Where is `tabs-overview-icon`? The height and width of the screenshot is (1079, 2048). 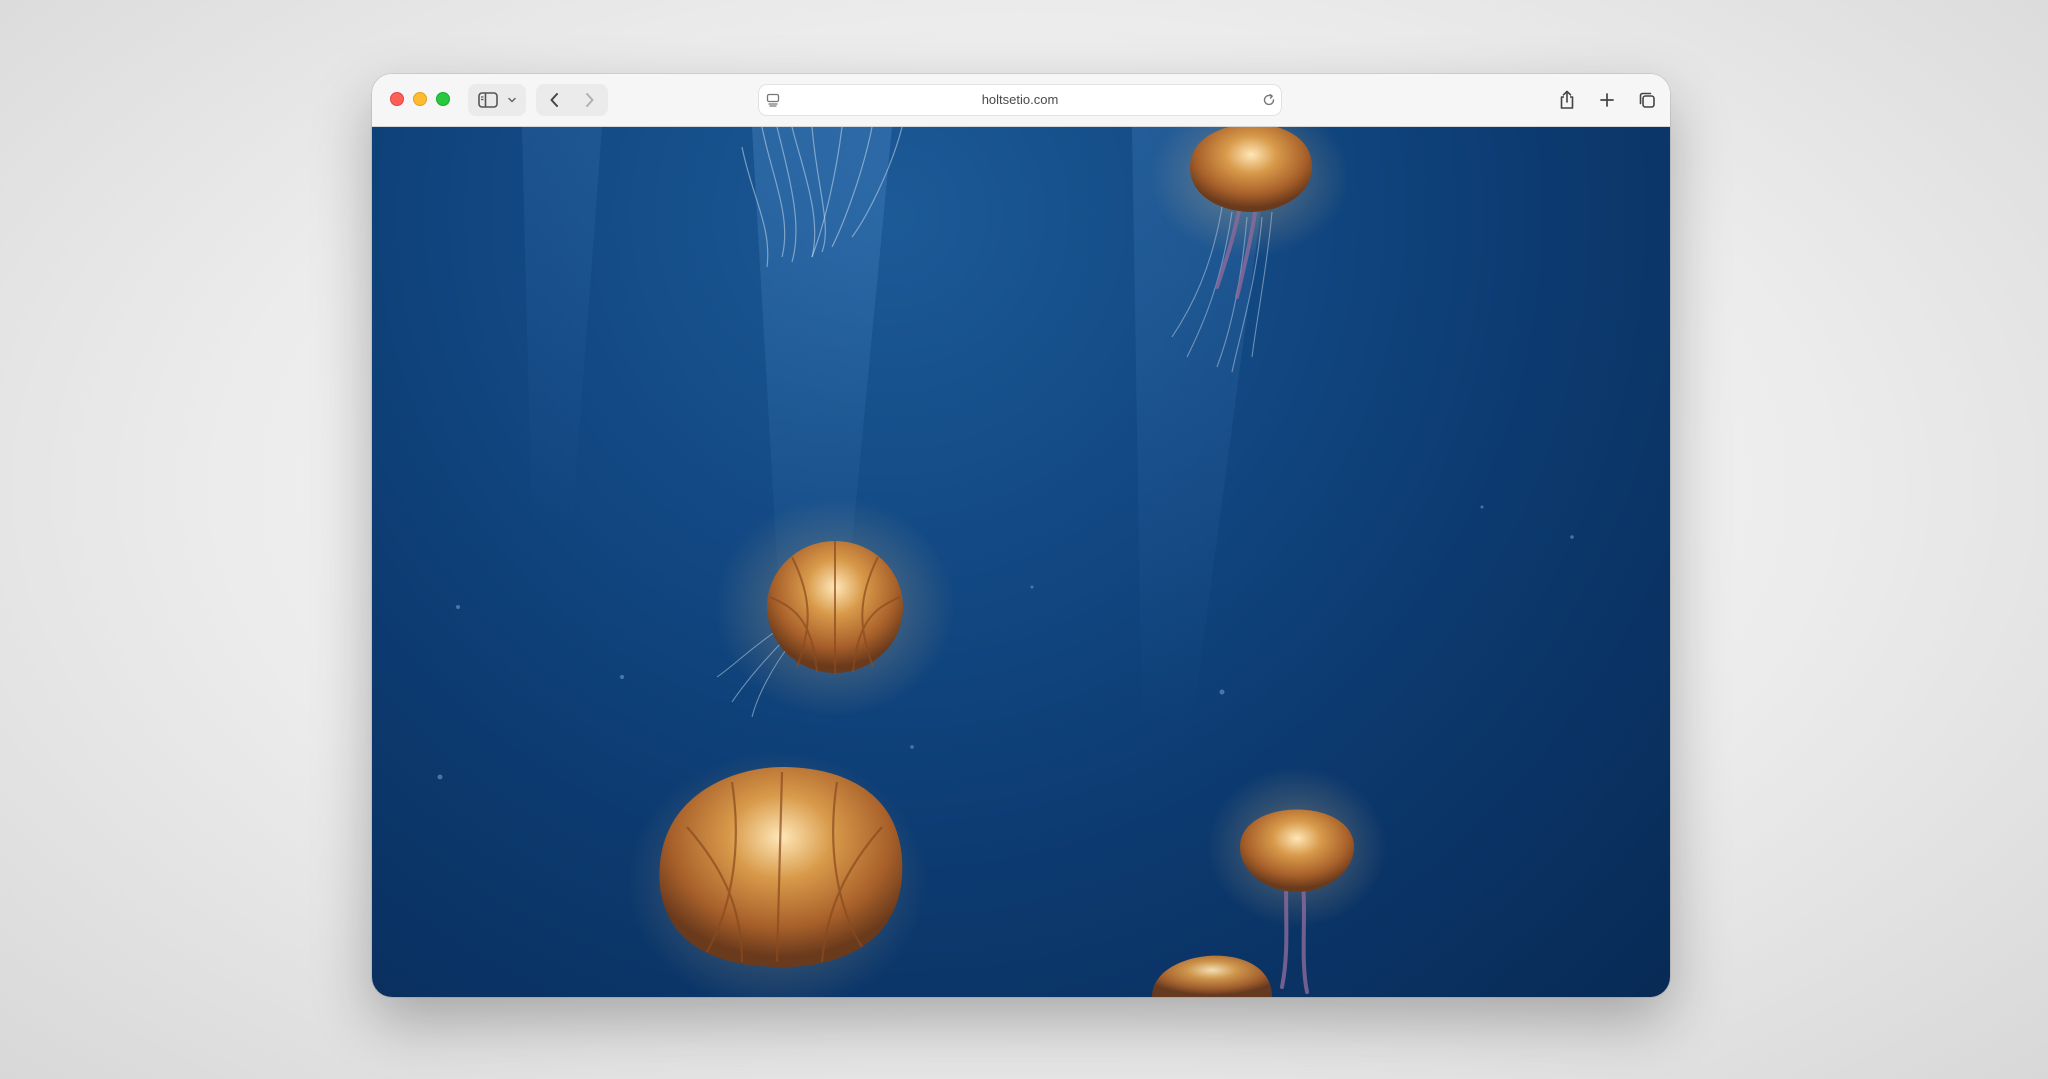 tabs-overview-icon is located at coordinates (1647, 100).